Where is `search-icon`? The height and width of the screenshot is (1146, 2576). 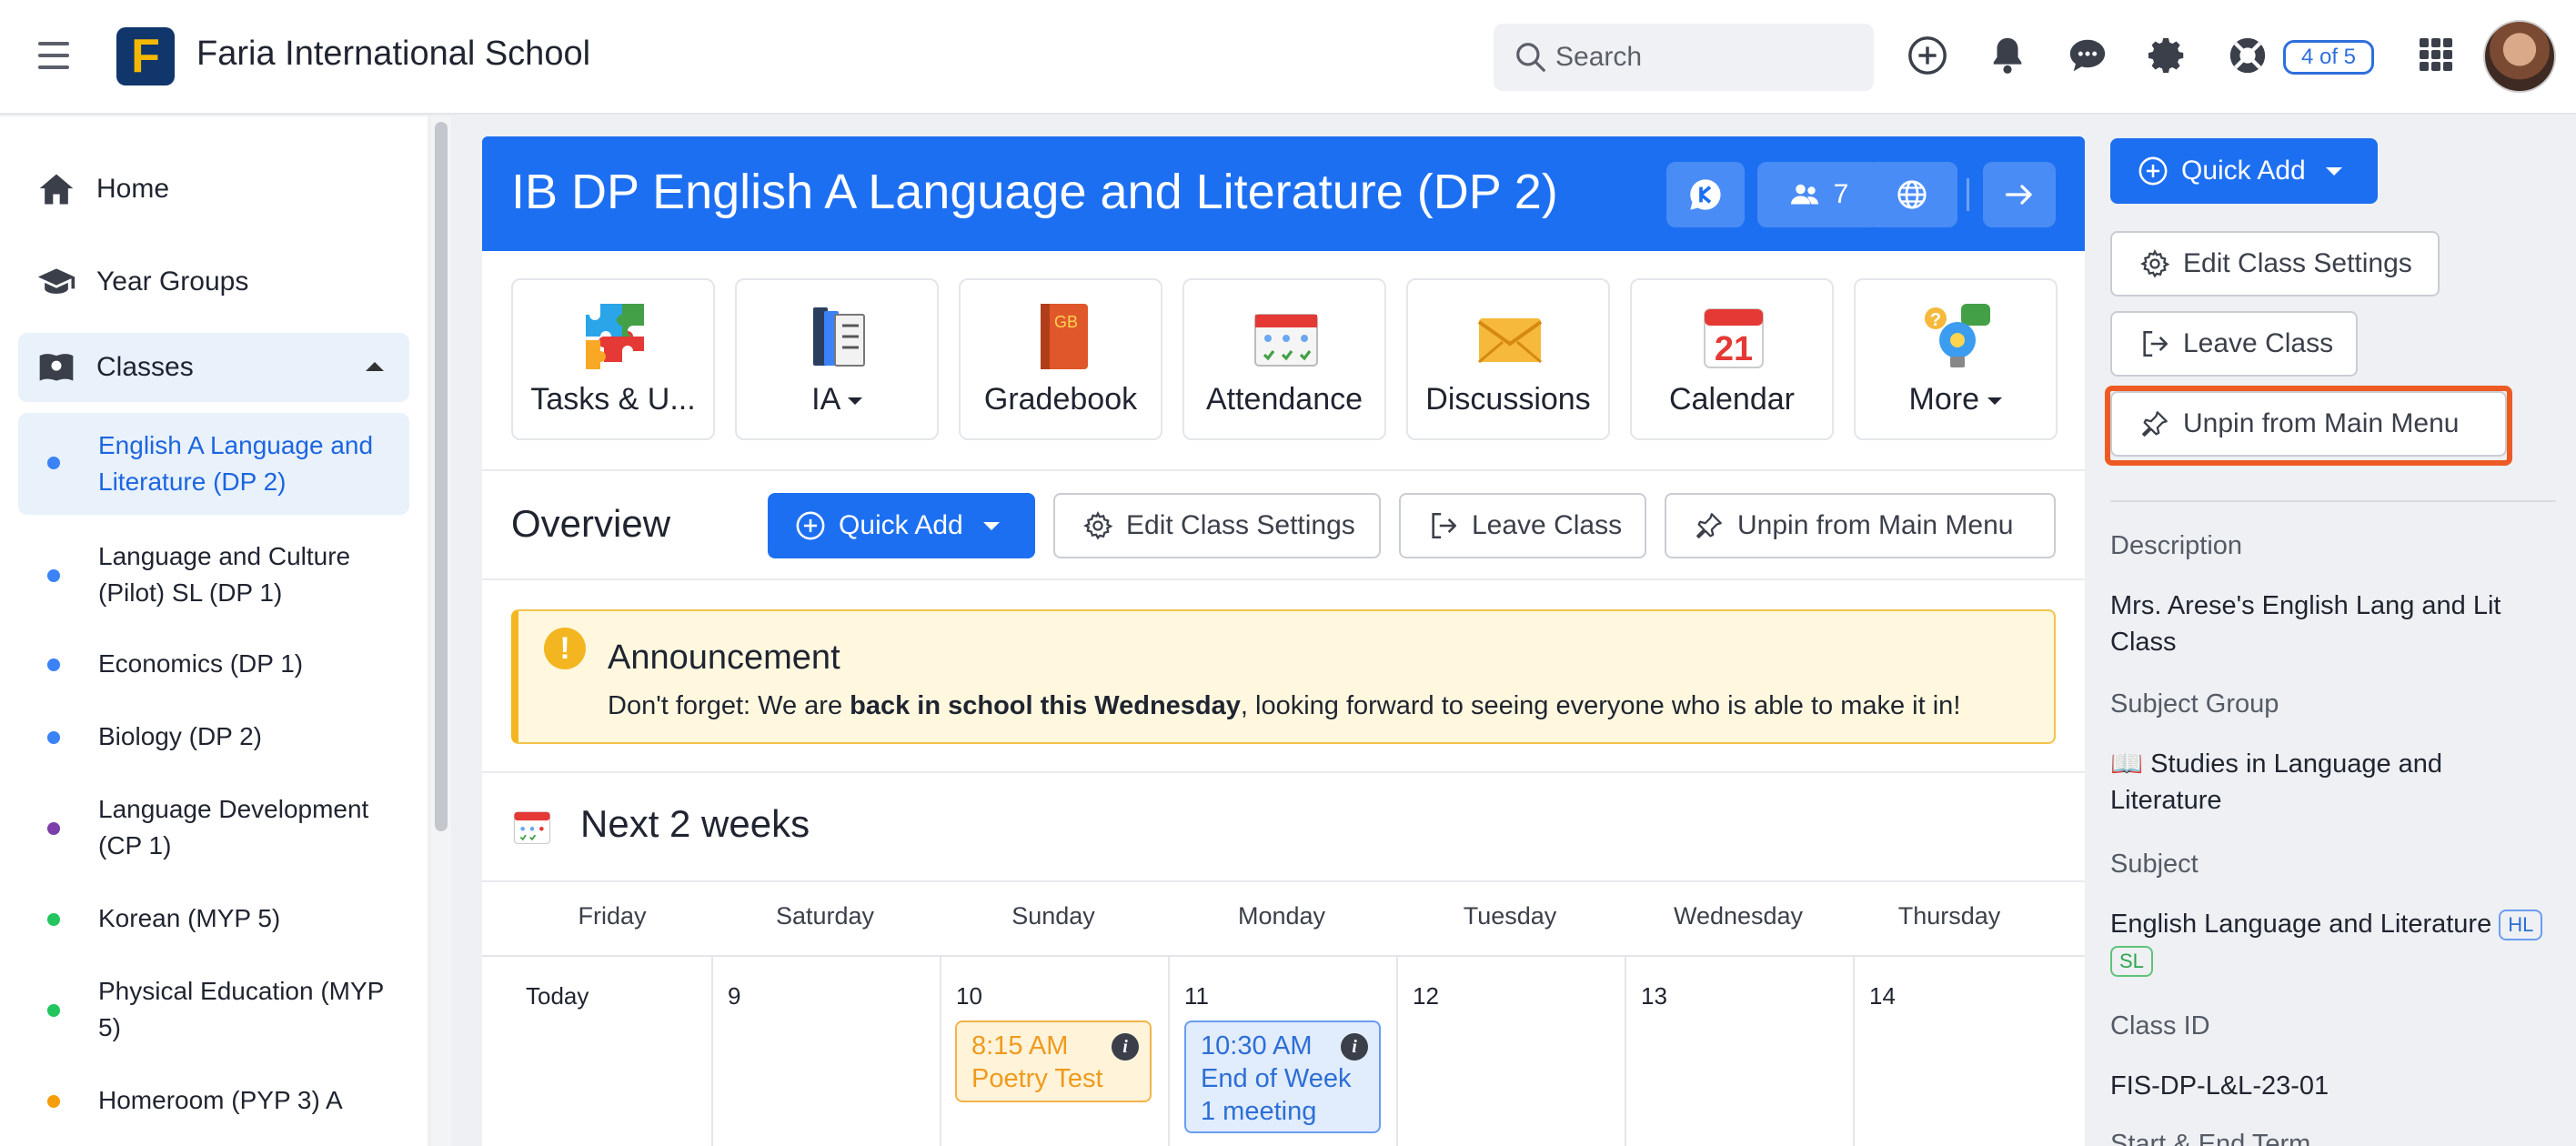
search-icon is located at coordinates (1530, 57).